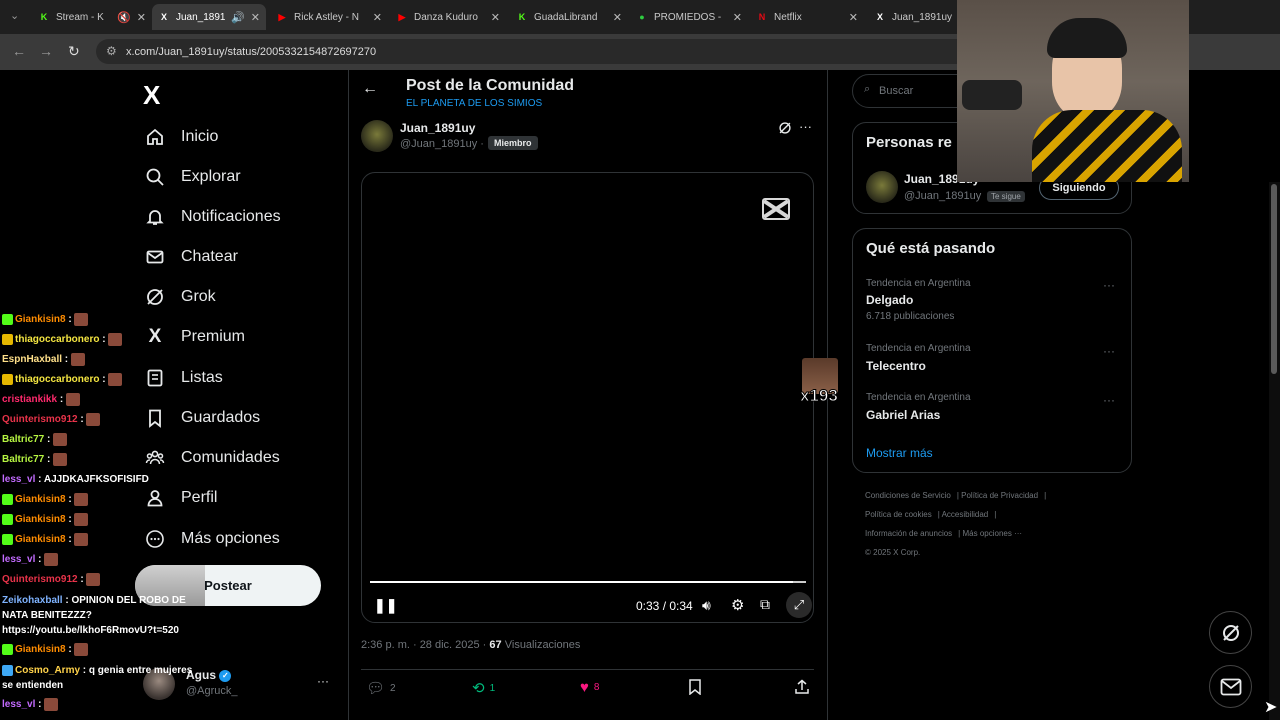 The width and height of the screenshot is (1280, 720). I want to click on tab-search-icon: ⌄, so click(14, 15).